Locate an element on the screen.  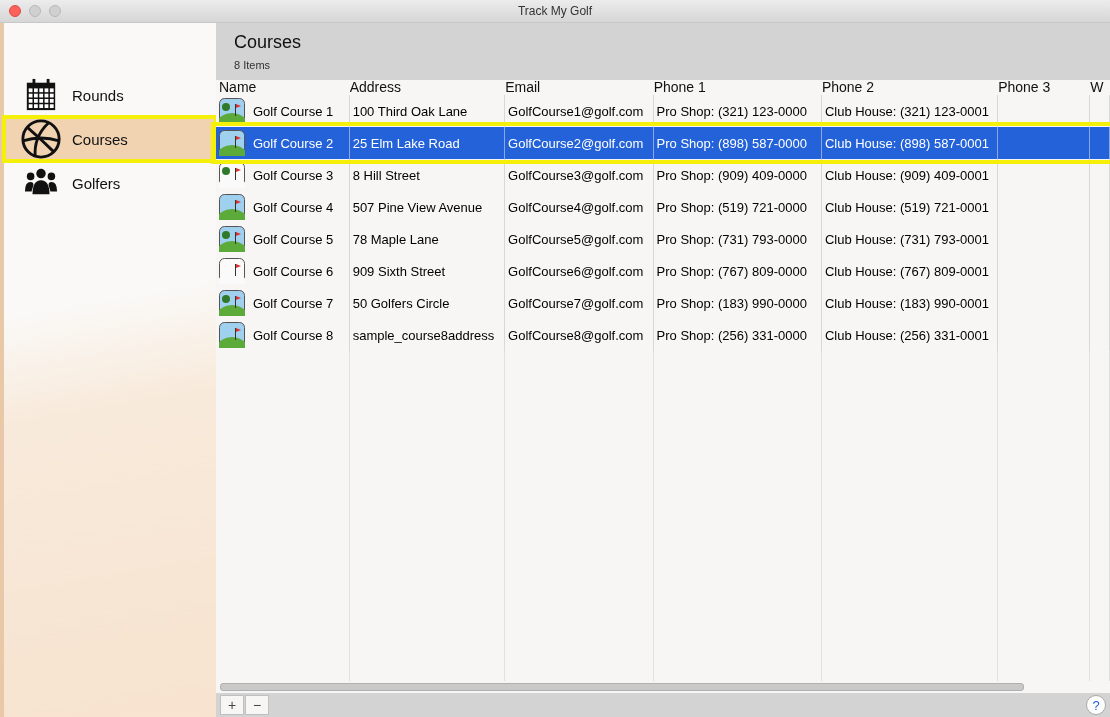
table-row: Golf Course 3 8 Hill Street GolfCourse3@golf.com Pro Shop: (909) 409-0000 Club House: (909) 409-0001 is located at coordinates (663, 175).